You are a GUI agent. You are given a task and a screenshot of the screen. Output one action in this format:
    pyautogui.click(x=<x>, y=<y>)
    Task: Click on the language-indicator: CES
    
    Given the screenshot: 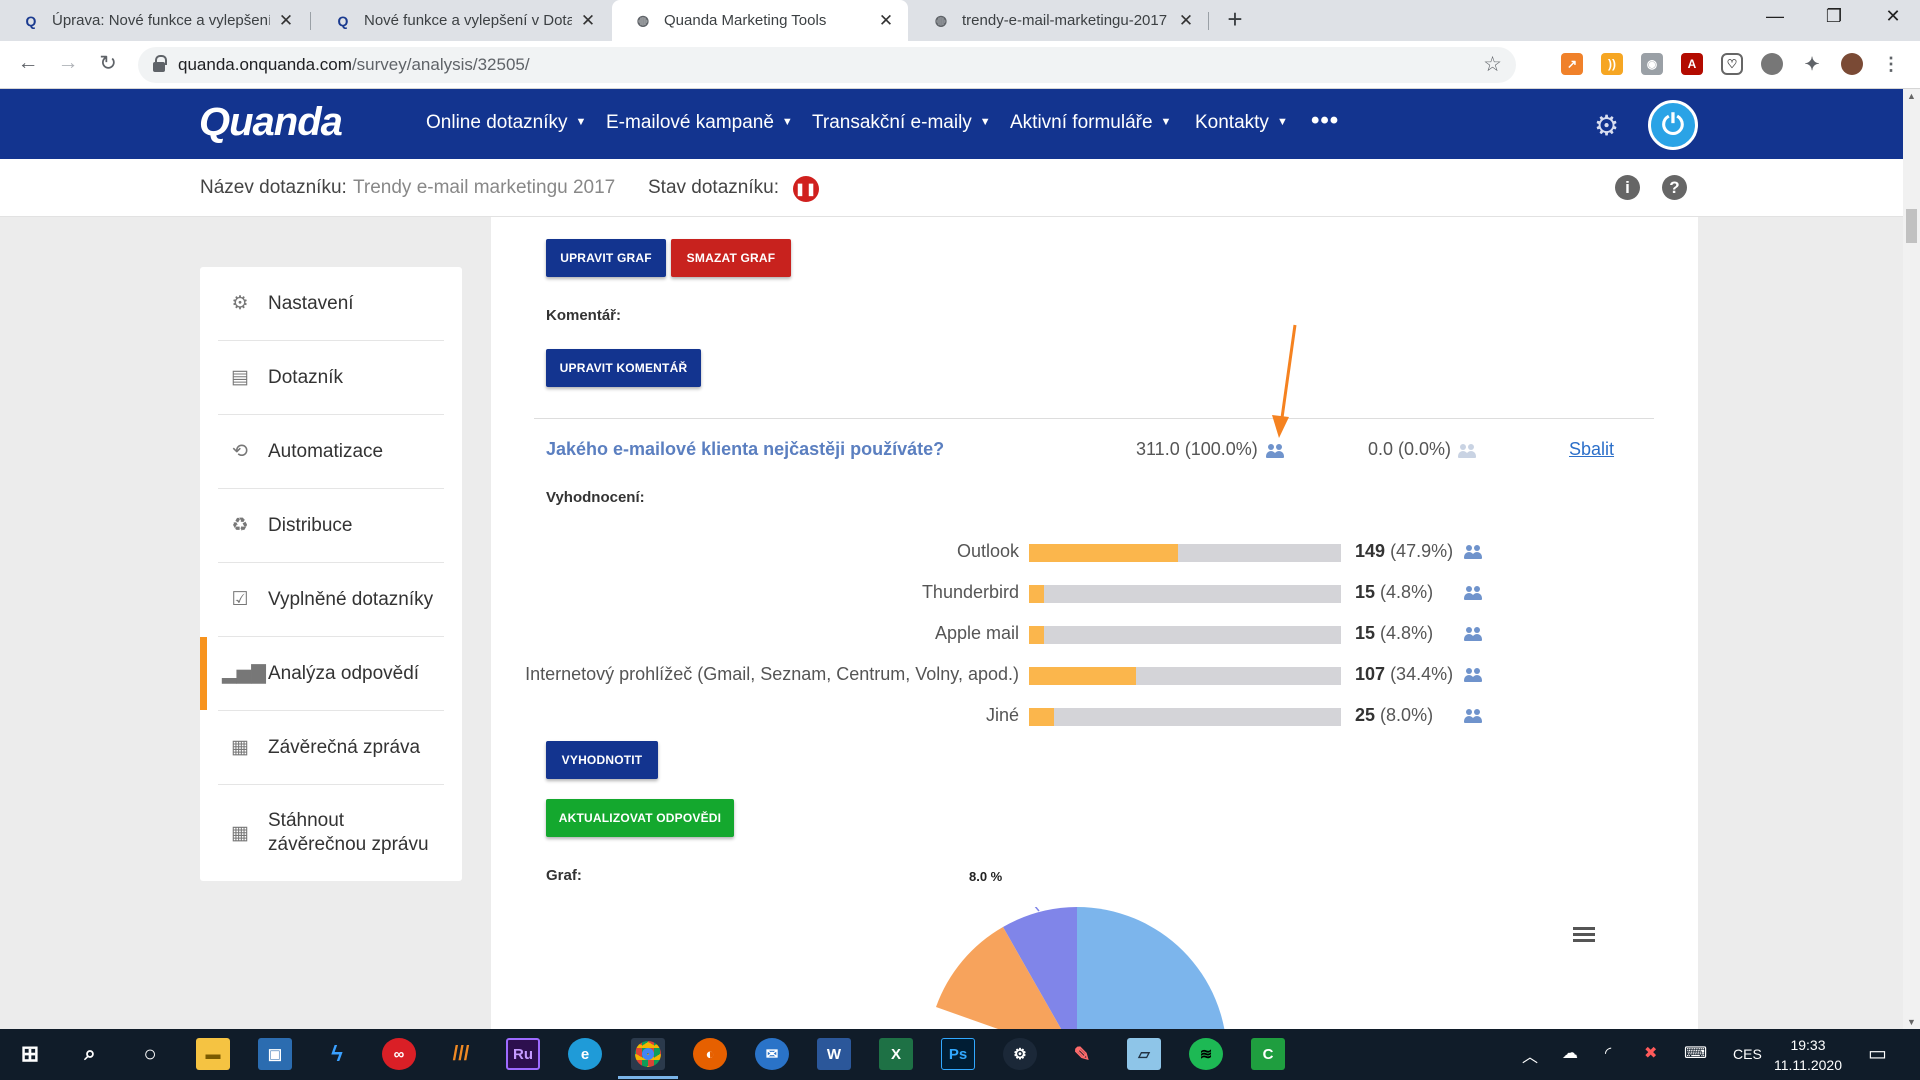 What is the action you would take?
    pyautogui.click(x=1747, y=1054)
    